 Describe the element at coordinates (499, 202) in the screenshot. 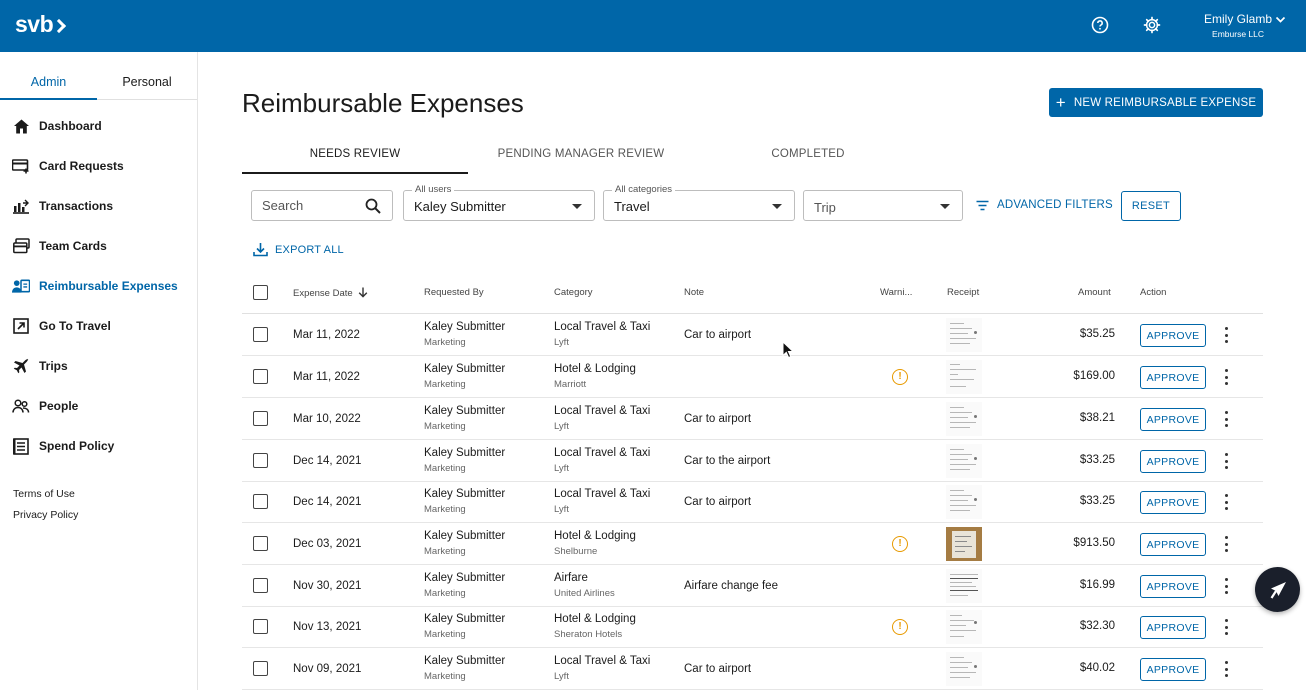

I see `users-select: All users Kaley Submitter` at that location.